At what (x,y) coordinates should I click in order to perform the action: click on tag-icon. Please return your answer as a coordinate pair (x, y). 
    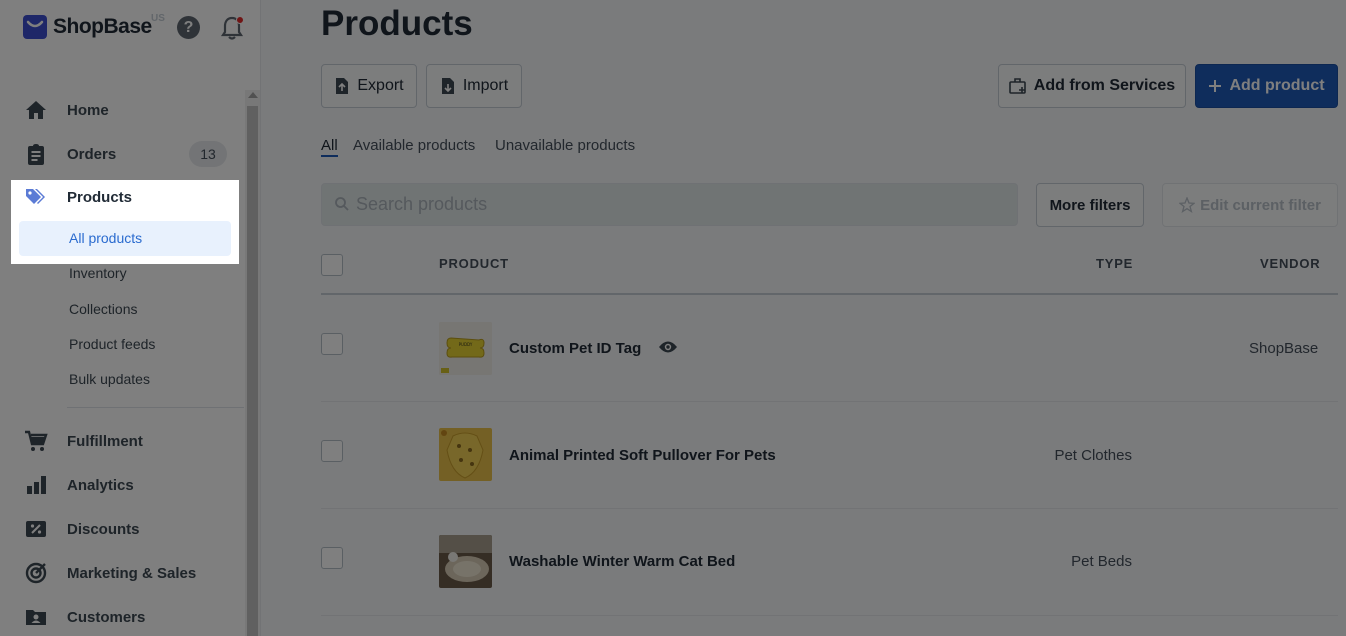
    Looking at the image, I should click on (35, 196).